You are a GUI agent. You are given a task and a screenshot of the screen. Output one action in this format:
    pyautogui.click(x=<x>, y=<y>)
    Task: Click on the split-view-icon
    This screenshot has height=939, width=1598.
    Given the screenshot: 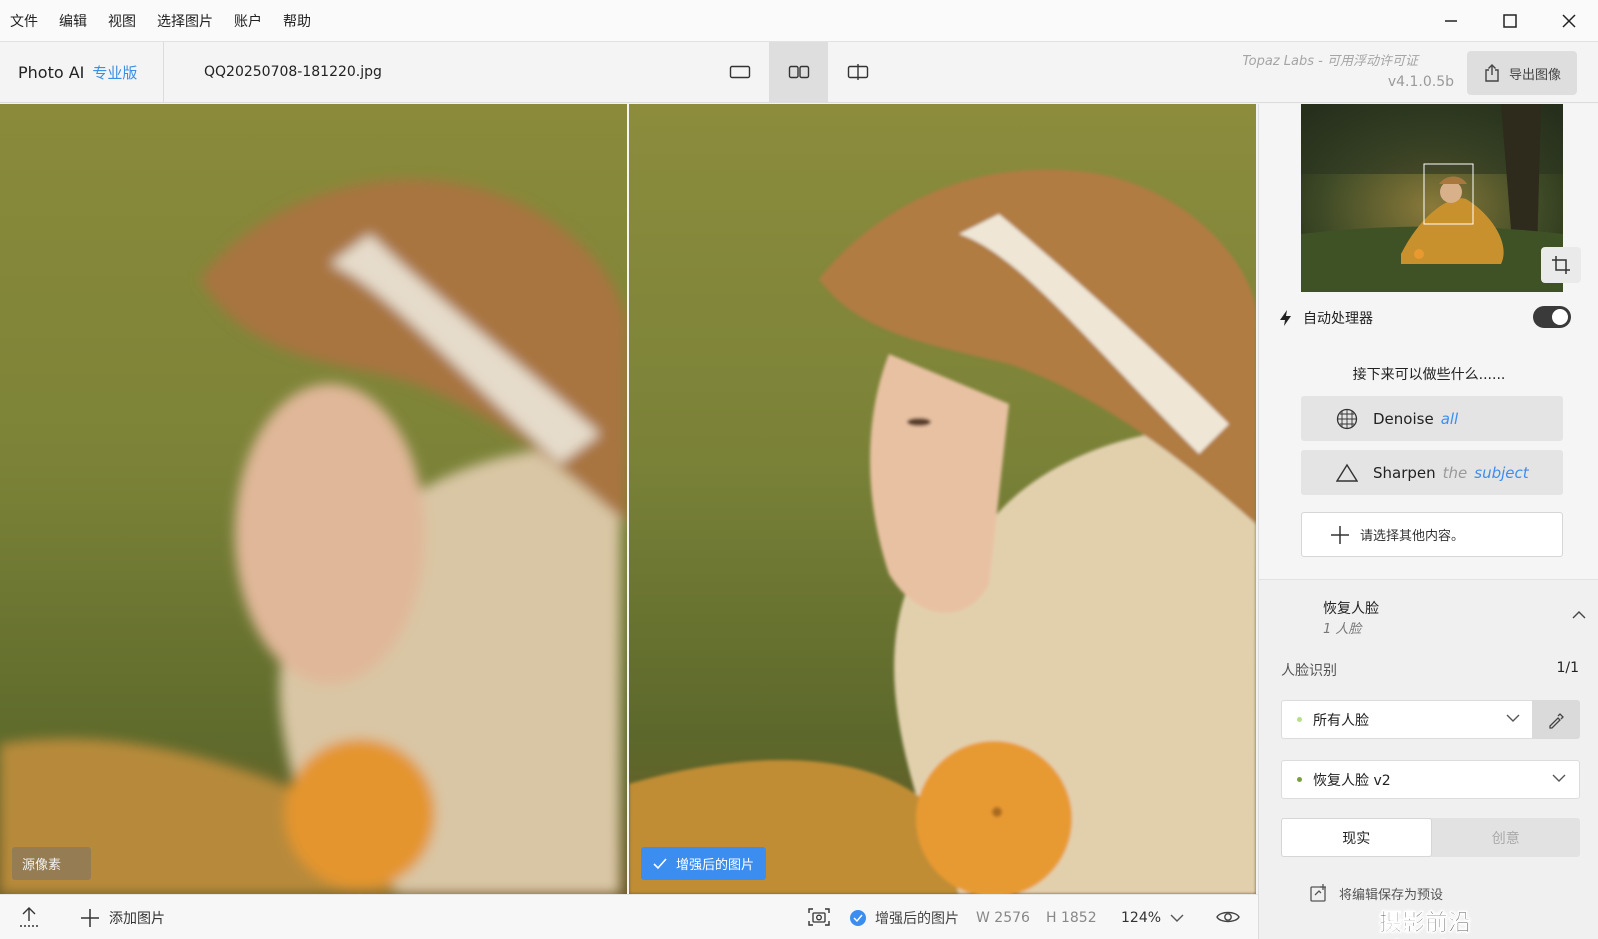 What is the action you would take?
    pyautogui.click(x=857, y=72)
    